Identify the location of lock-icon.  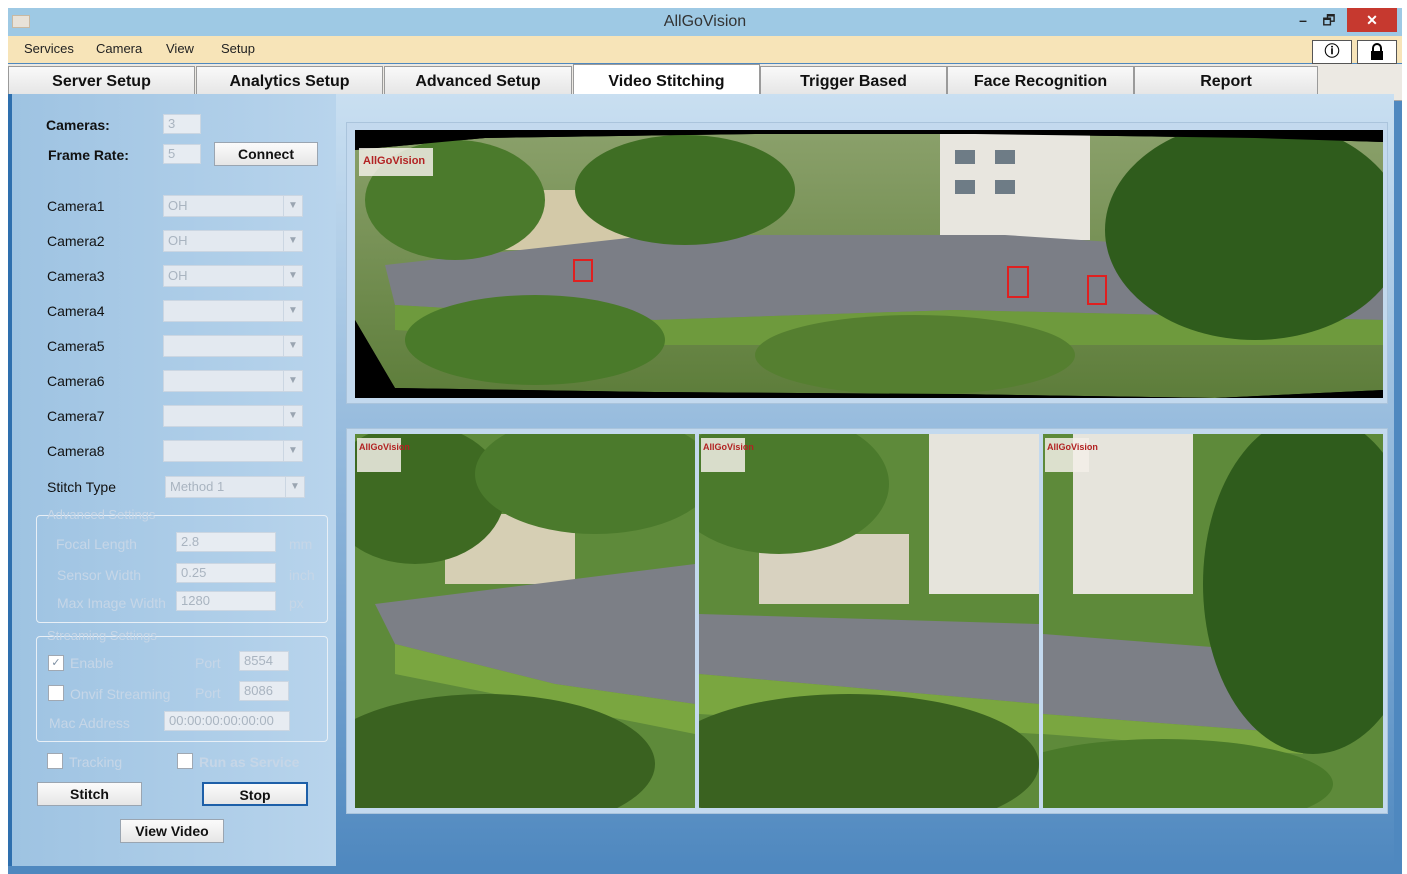
(1377, 52).